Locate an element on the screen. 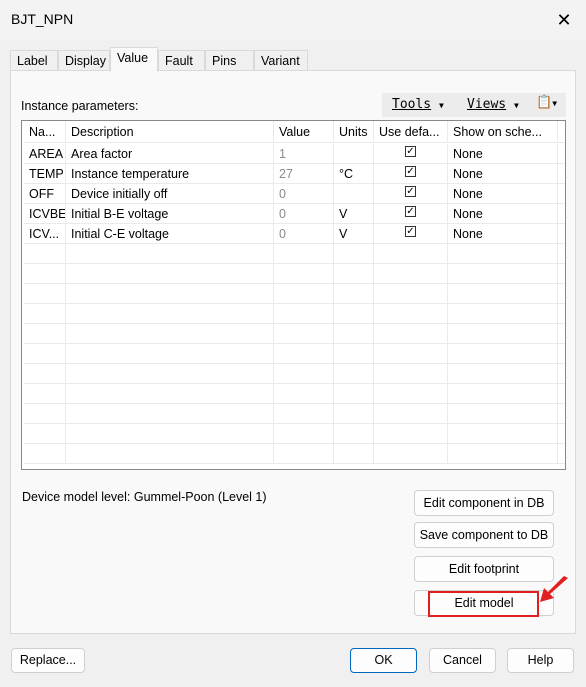  save-component-to-db-button: Save component to DB is located at coordinates (484, 535).